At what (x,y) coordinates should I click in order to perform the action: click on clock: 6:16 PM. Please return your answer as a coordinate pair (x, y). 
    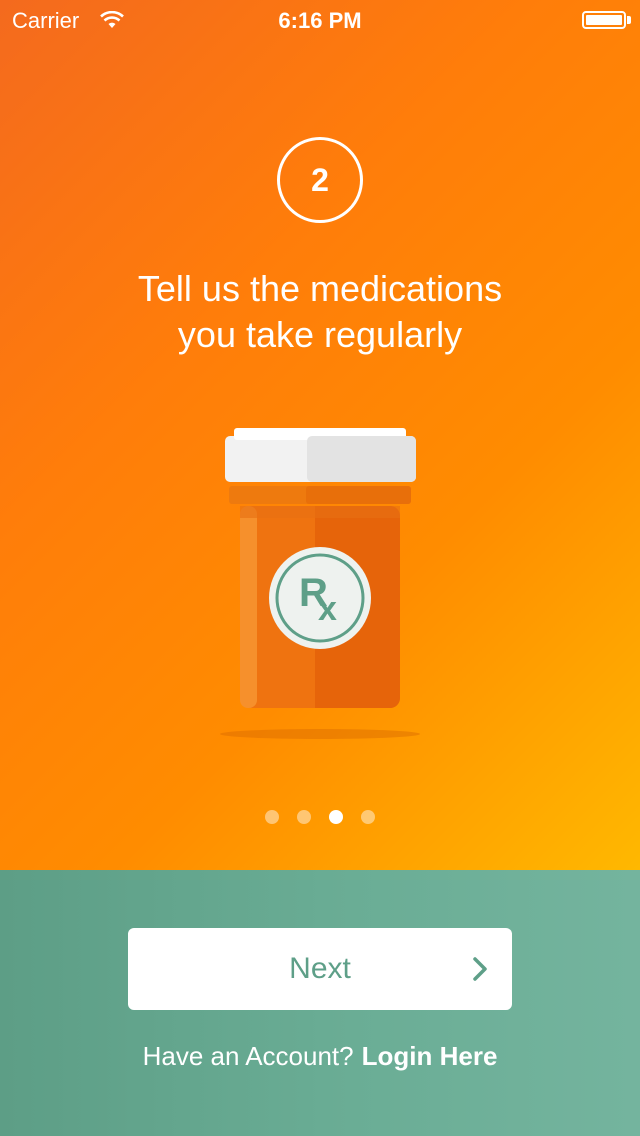
    Looking at the image, I should click on (320, 20).